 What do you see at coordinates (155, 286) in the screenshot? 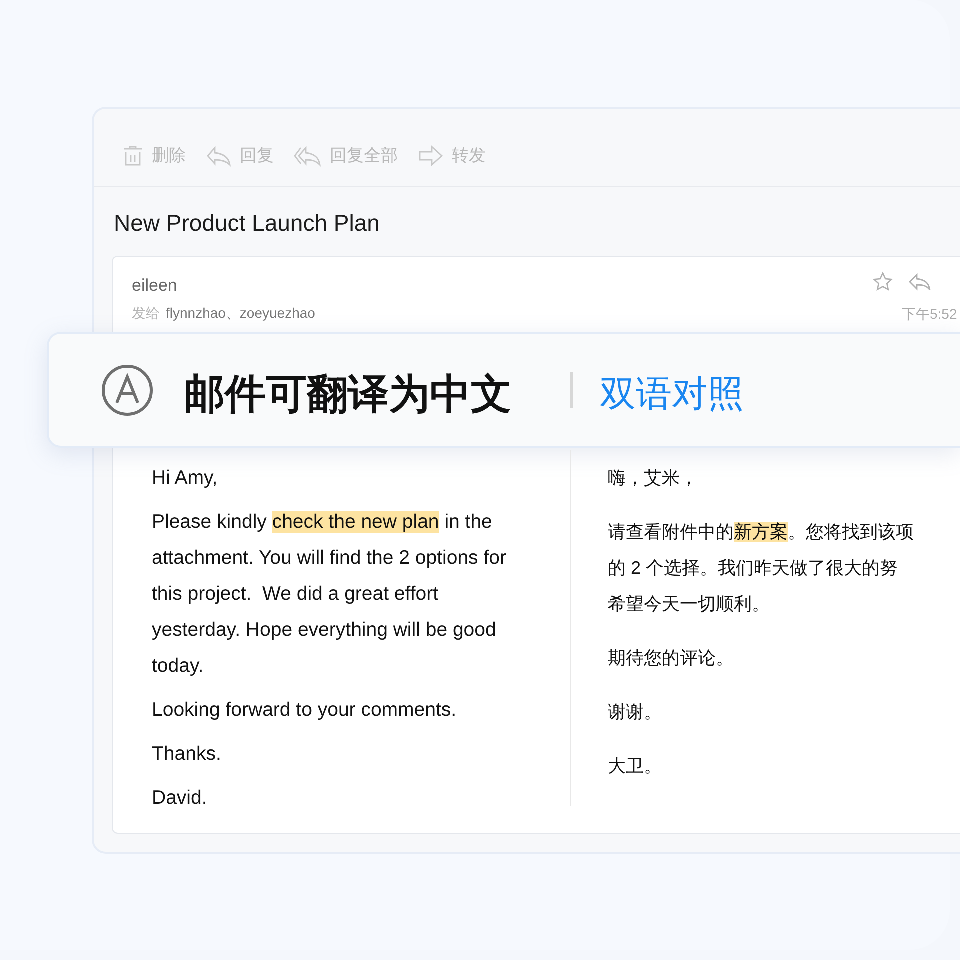
I see `sender-name: eileen` at bounding box center [155, 286].